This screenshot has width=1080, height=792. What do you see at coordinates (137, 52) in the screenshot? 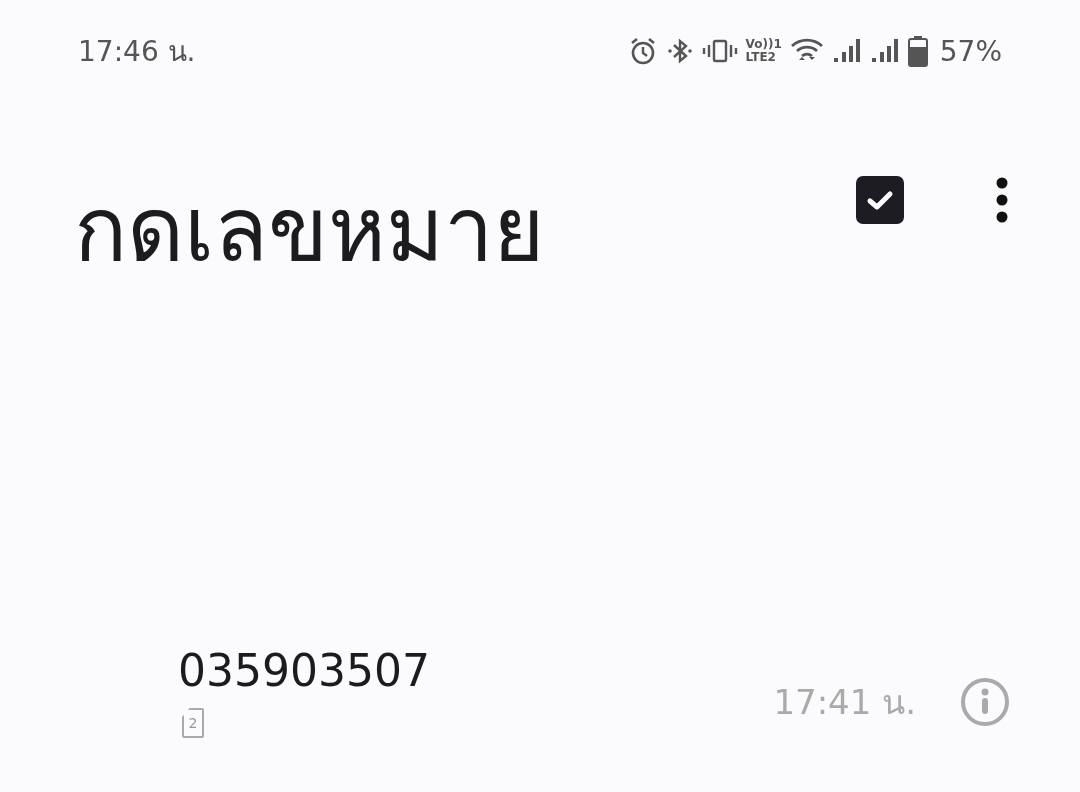
I see `status-time: 17:46 น.` at bounding box center [137, 52].